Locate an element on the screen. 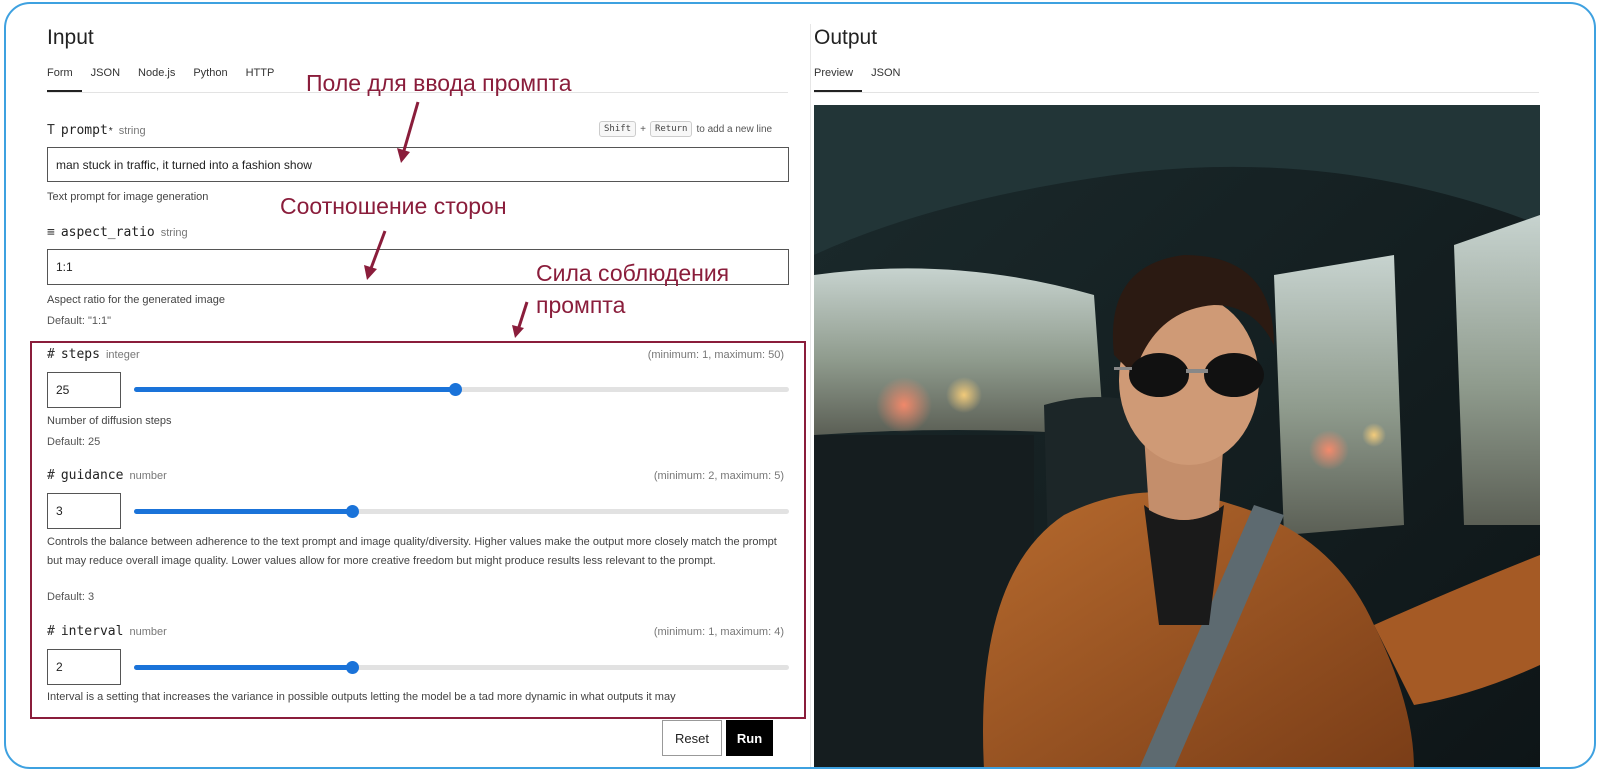 Image resolution: width=1600 pixels, height=773 pixels. output-tabs: Preview JSON is located at coordinates (861, 79).